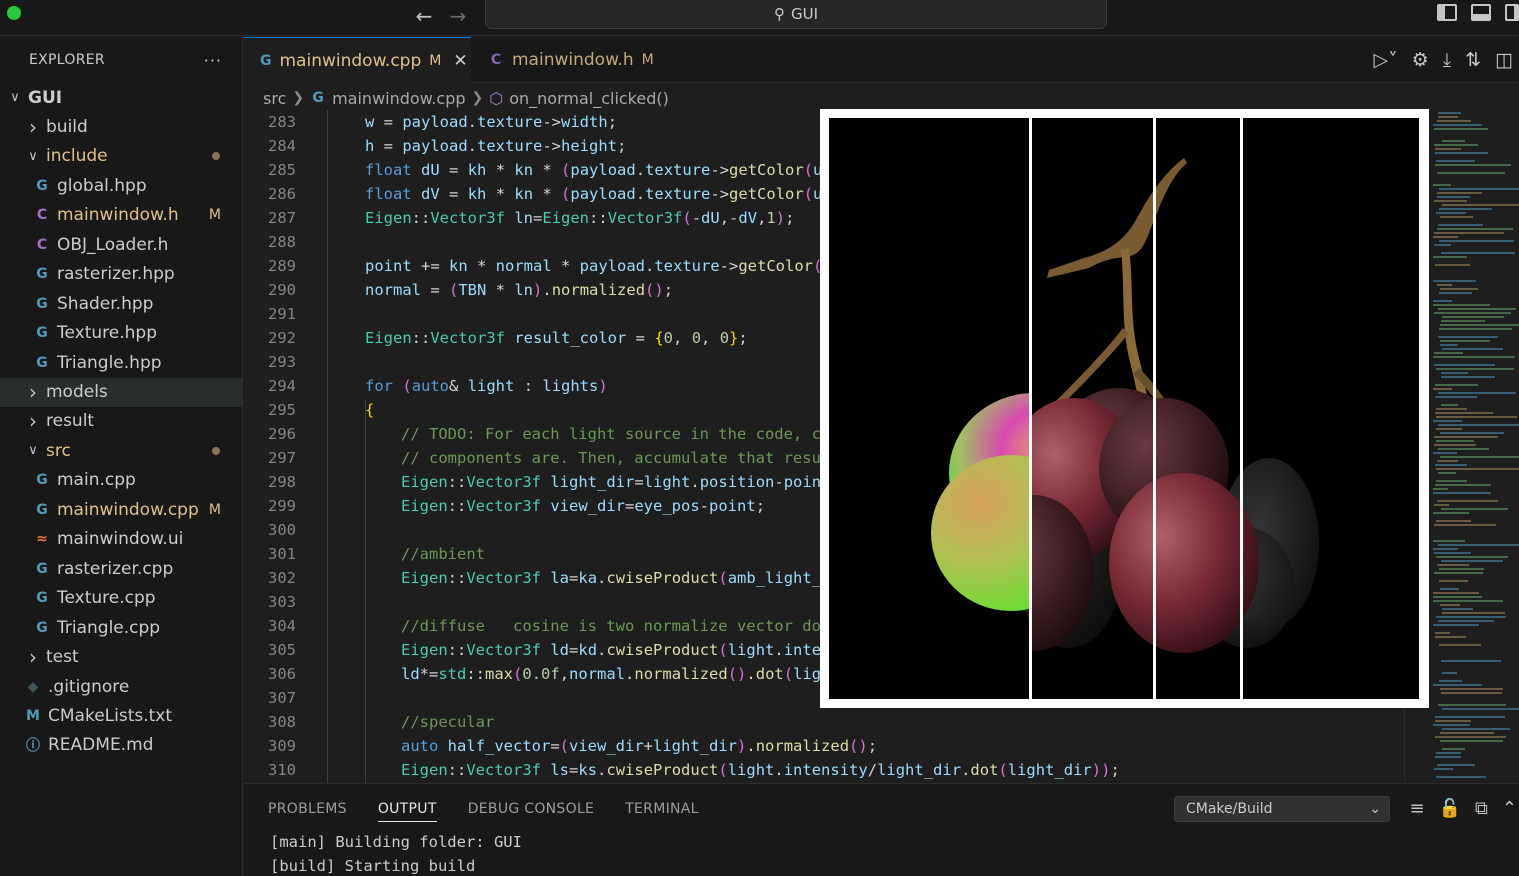  Describe the element at coordinates (121, 392) in the screenshot. I see `tree-item-models: › models` at that location.